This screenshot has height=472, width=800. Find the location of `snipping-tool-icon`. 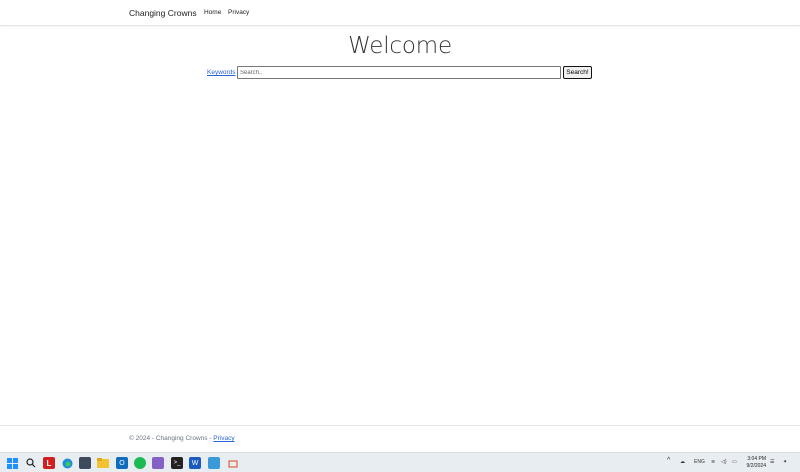

snipping-tool-icon is located at coordinates (232, 463).